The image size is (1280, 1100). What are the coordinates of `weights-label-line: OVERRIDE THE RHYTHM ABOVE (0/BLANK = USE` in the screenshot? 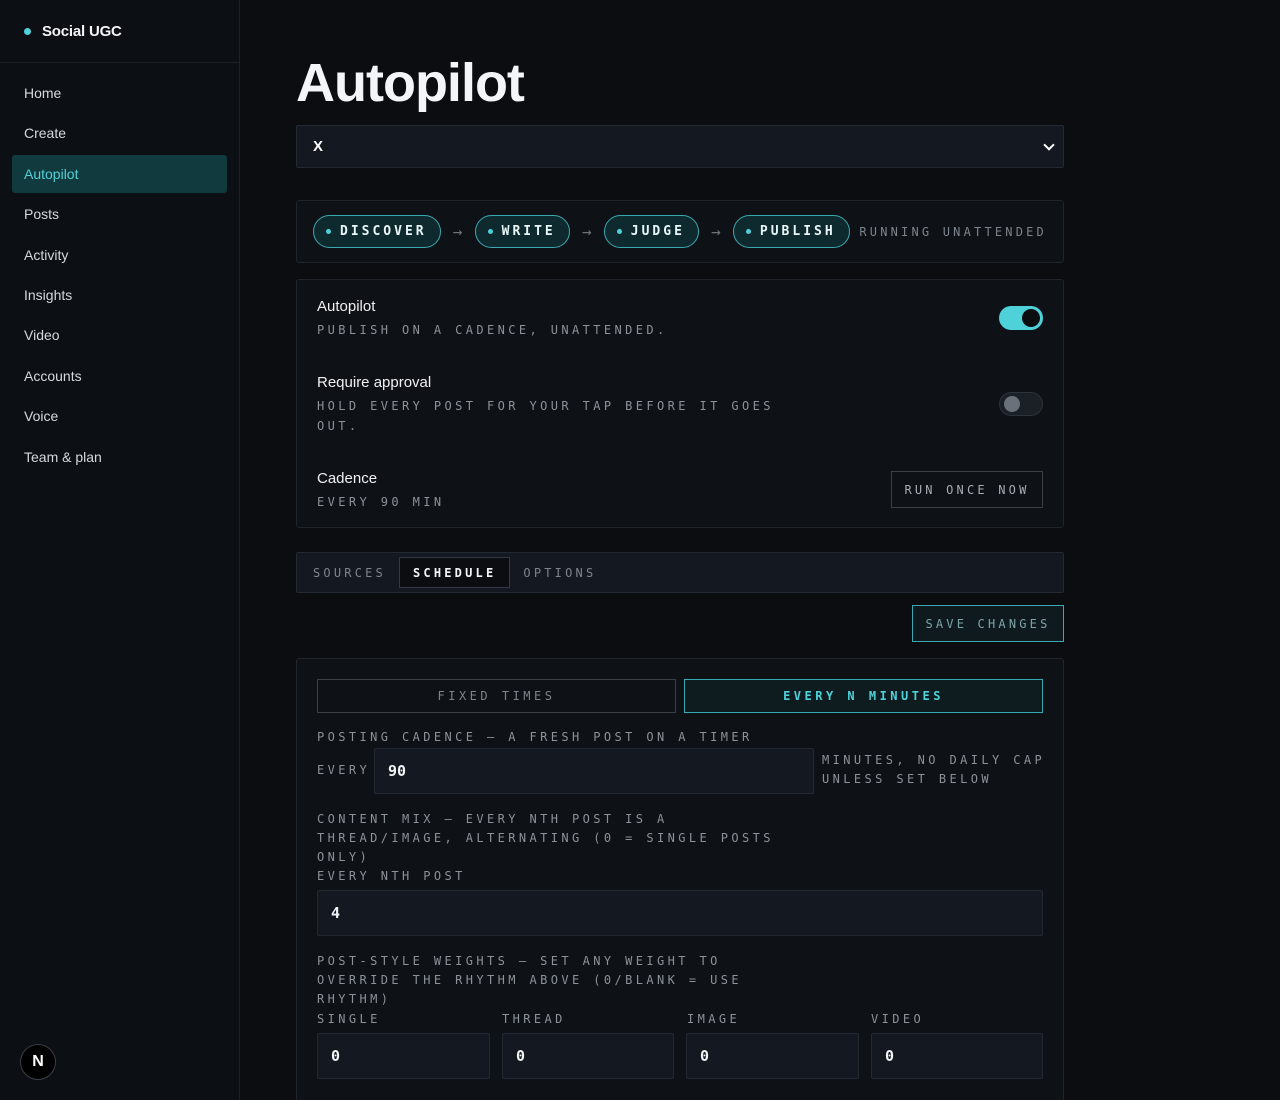 It's located at (529, 980).